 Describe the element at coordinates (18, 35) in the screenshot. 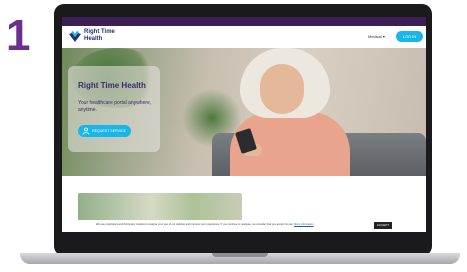

I see `step-number: 1` at that location.